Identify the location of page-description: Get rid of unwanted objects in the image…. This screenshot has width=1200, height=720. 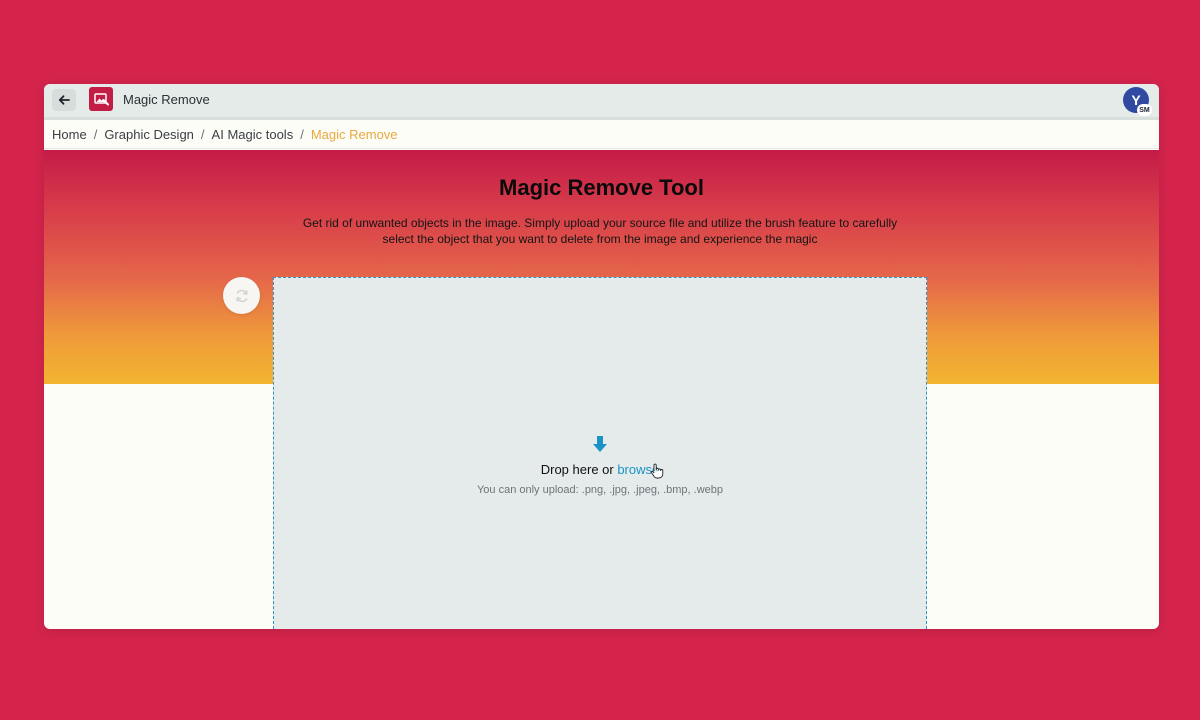
(600, 231).